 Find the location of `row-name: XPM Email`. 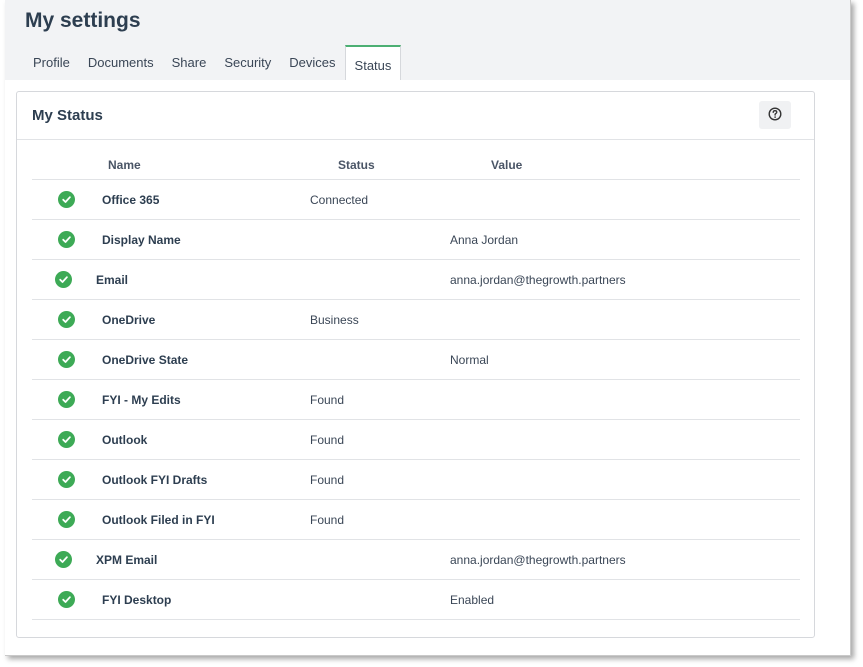

row-name: XPM Email is located at coordinates (127, 560).